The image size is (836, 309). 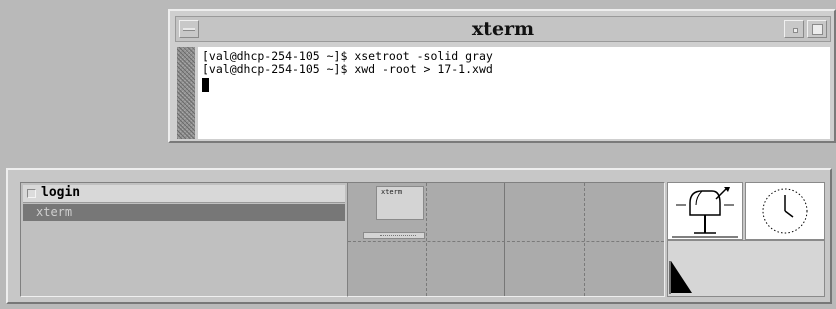 I want to click on window-title: xterm, so click(x=503, y=29).